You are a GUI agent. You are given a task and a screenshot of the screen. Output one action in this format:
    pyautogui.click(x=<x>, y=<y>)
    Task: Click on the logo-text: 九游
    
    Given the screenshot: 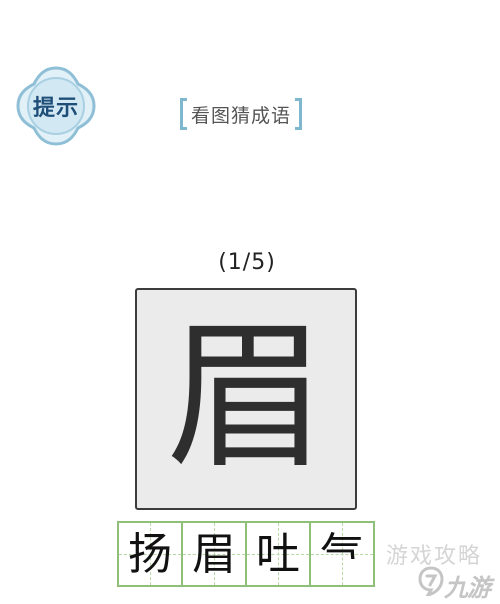 What is the action you would take?
    pyautogui.click(x=467, y=588)
    